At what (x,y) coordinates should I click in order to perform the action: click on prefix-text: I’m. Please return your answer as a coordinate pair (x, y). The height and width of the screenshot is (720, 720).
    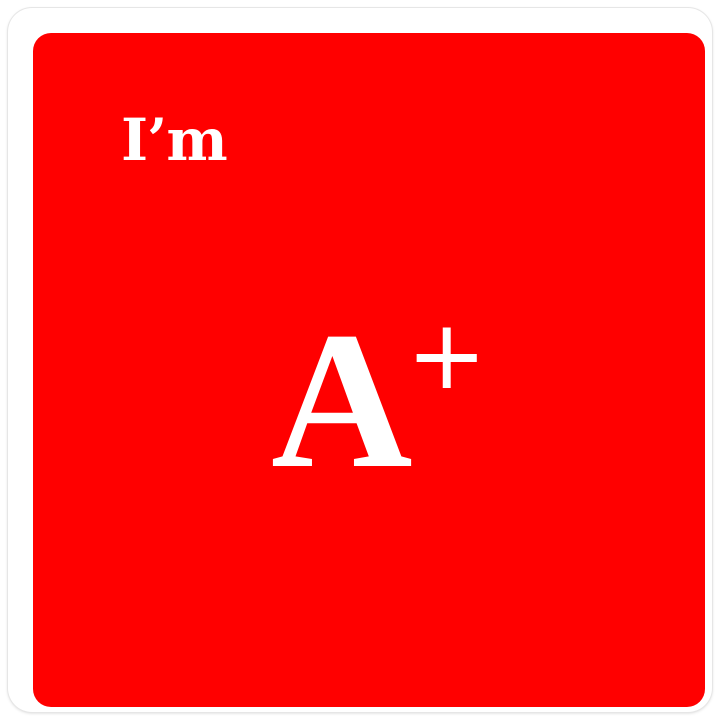
    Looking at the image, I should click on (174, 140).